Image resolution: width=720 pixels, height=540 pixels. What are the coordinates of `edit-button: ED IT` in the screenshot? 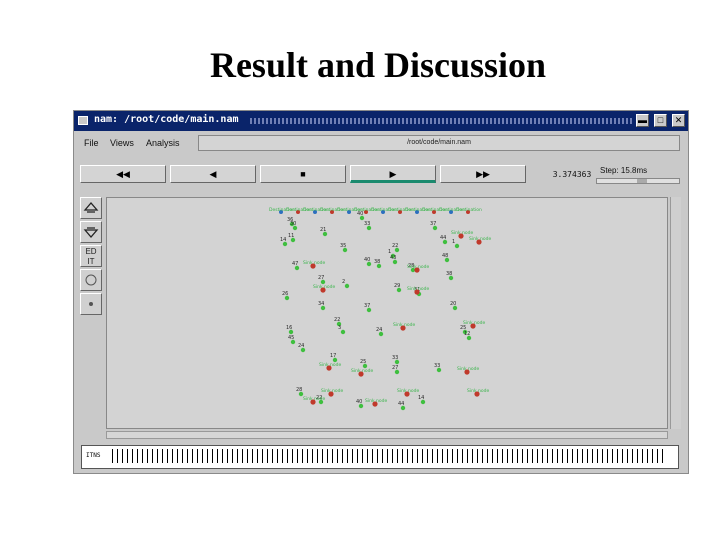 It's located at (91, 256).